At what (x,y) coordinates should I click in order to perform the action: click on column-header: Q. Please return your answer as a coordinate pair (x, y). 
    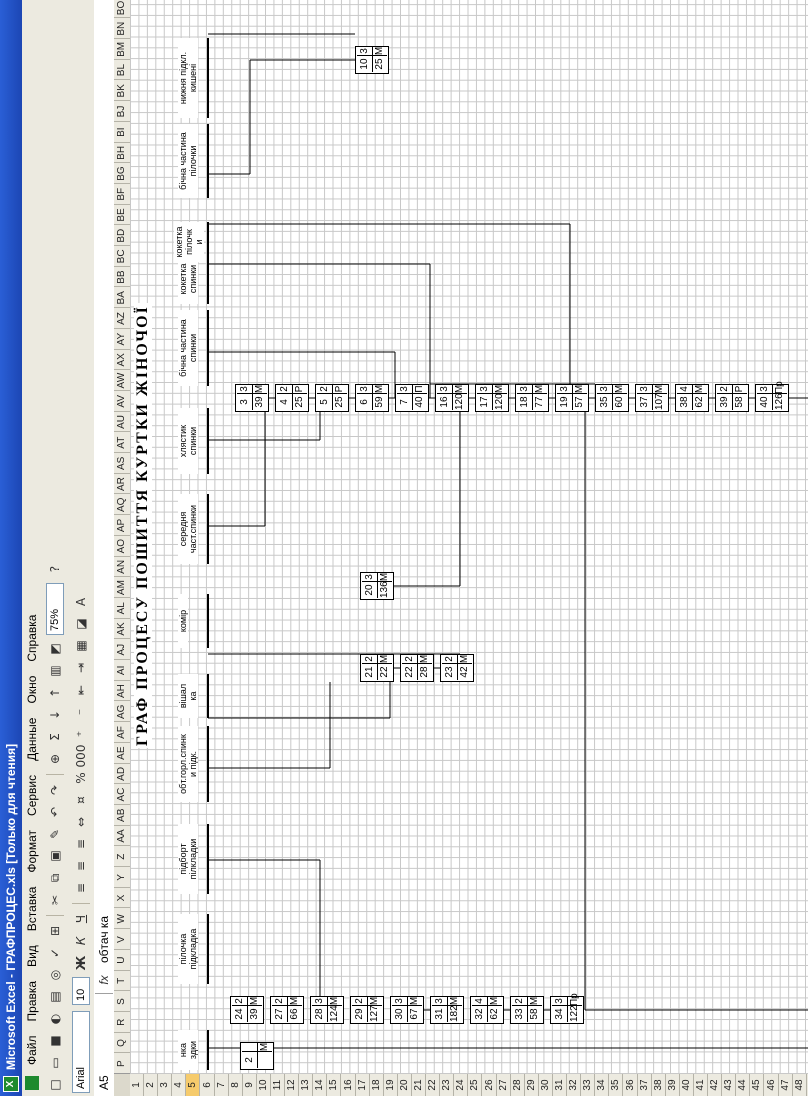
    Looking at the image, I should click on (122, 1042).